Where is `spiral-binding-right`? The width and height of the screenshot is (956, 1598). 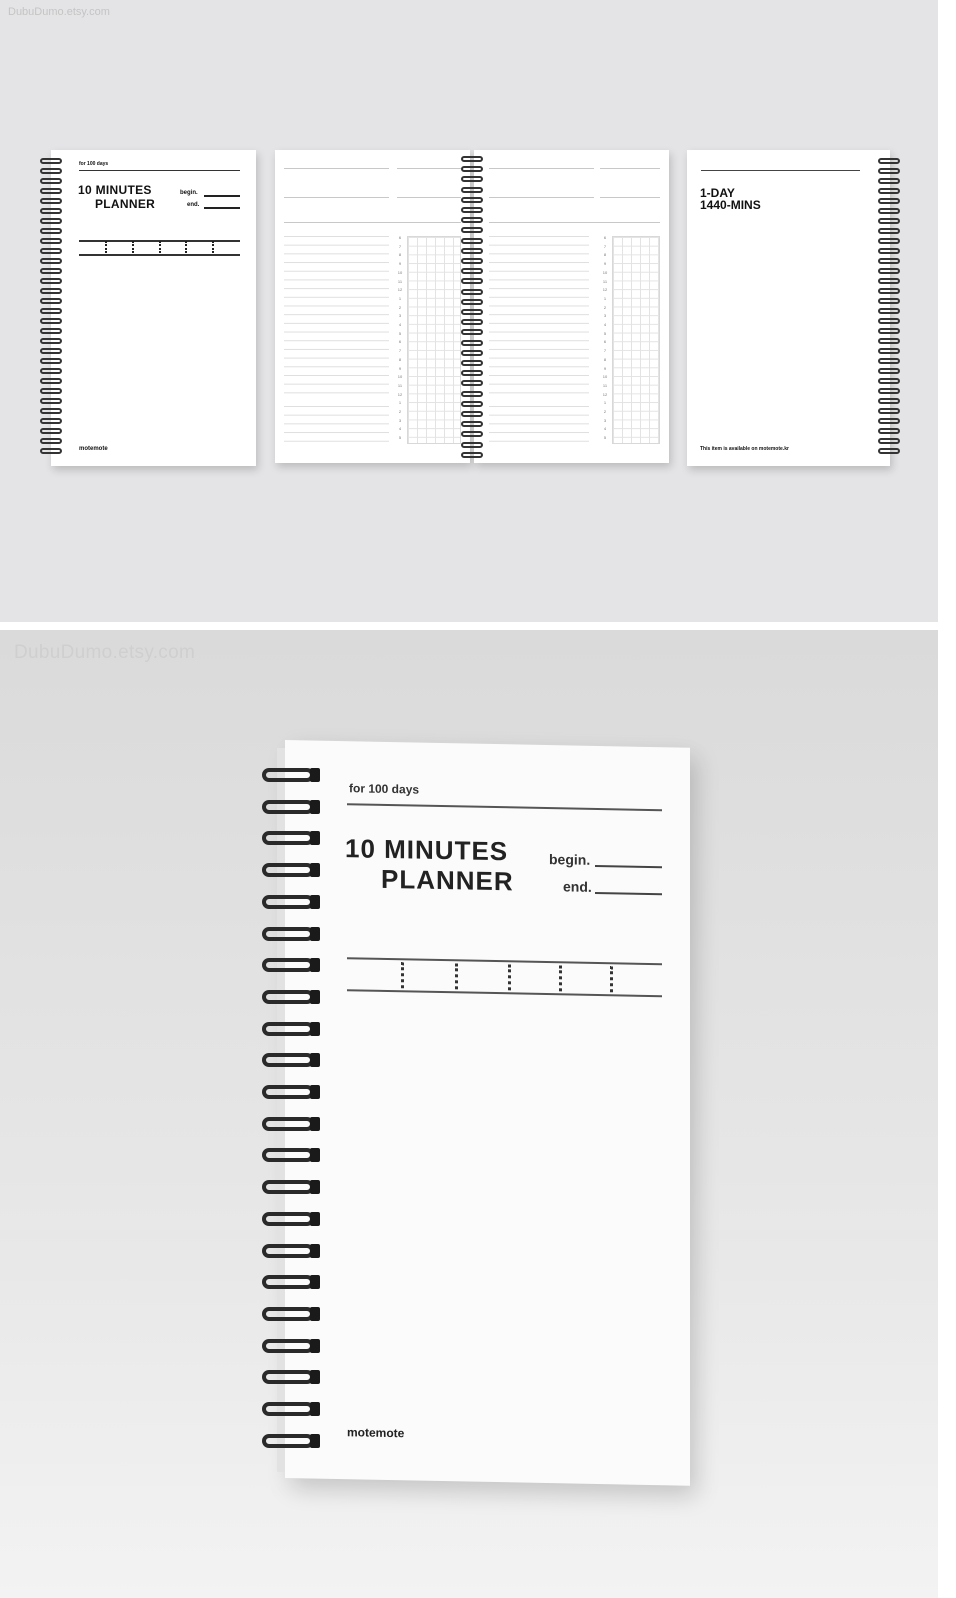 spiral-binding-right is located at coordinates (889, 306).